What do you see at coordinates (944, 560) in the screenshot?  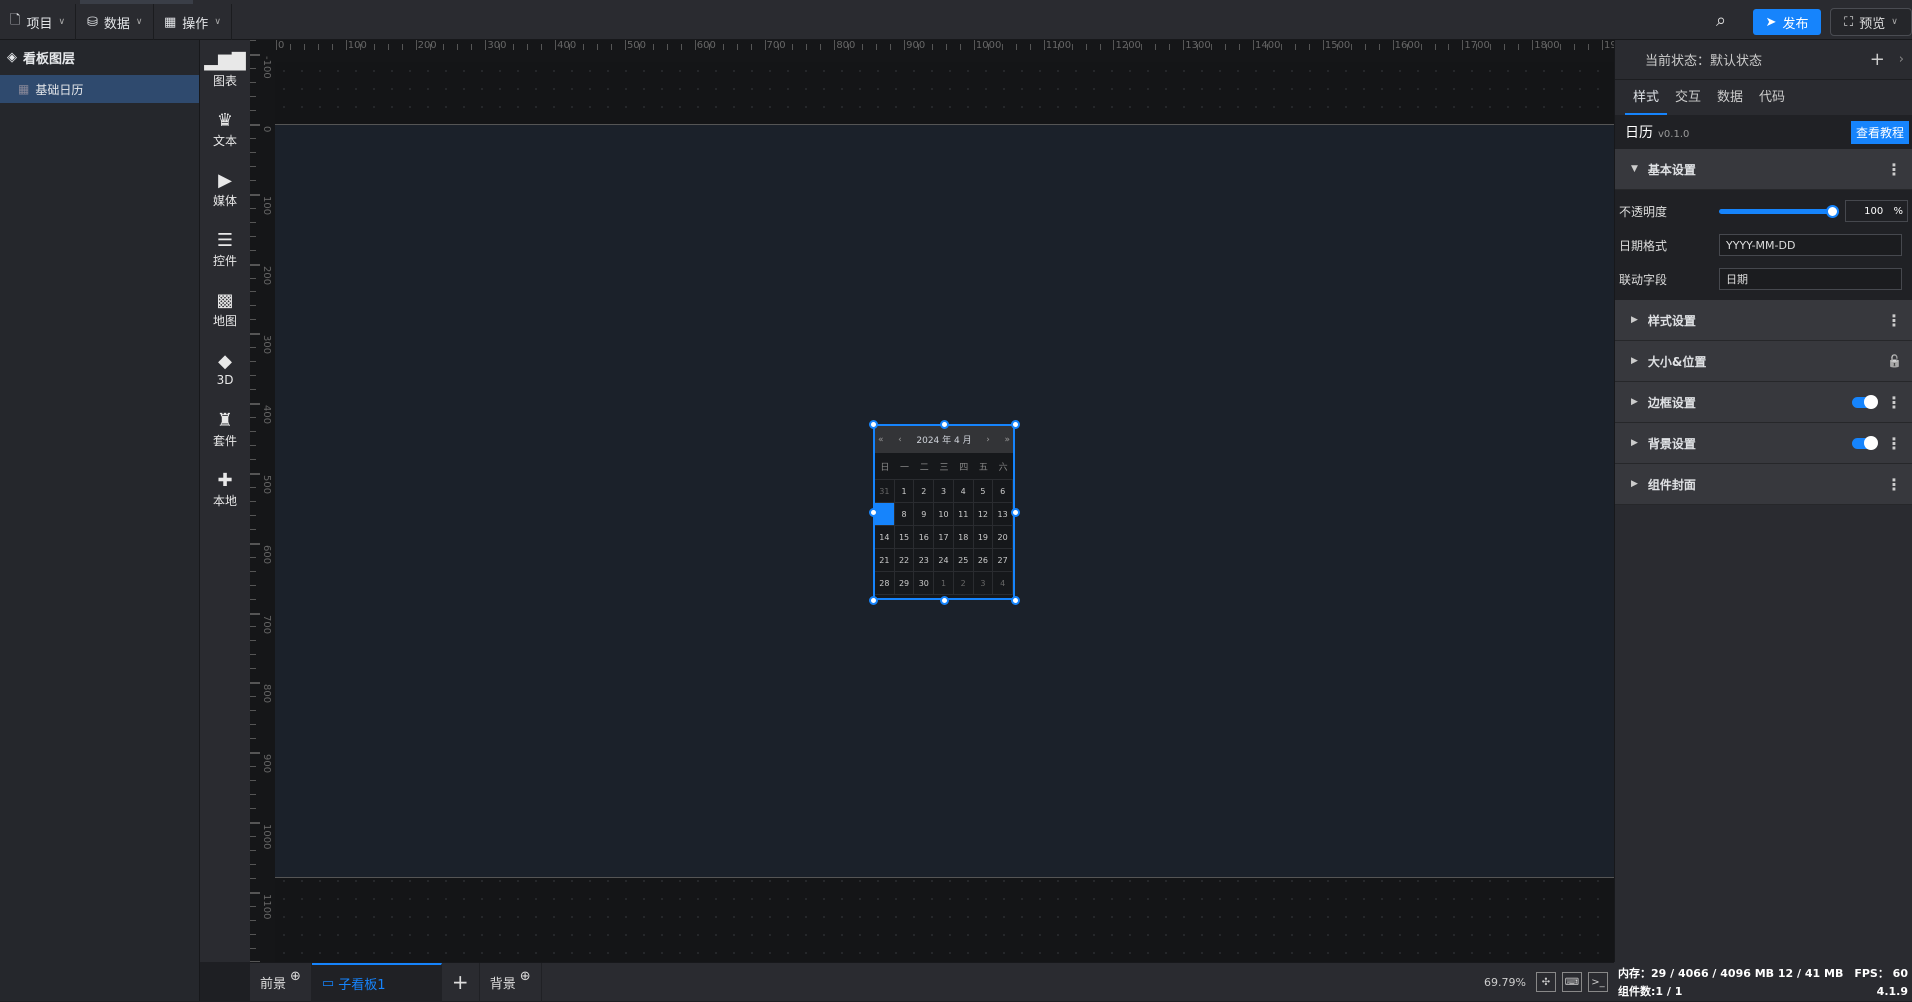 I see `day-cell: 24` at bounding box center [944, 560].